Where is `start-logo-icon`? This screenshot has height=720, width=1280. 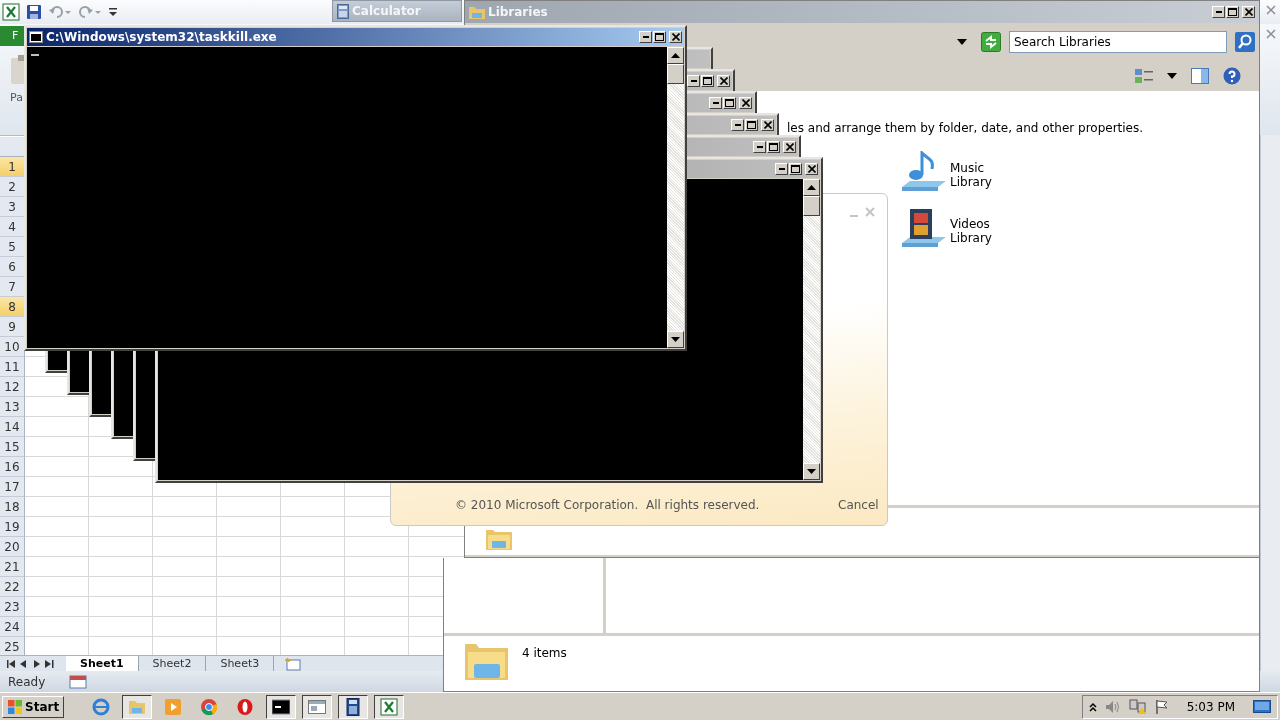 start-logo-icon is located at coordinates (15, 706).